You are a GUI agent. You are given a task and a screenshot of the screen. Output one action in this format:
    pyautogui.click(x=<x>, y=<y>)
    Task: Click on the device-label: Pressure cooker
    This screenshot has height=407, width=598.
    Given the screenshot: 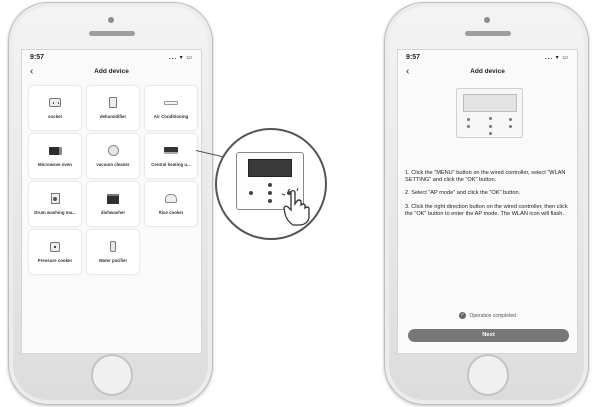 What is the action you would take?
    pyautogui.click(x=55, y=260)
    